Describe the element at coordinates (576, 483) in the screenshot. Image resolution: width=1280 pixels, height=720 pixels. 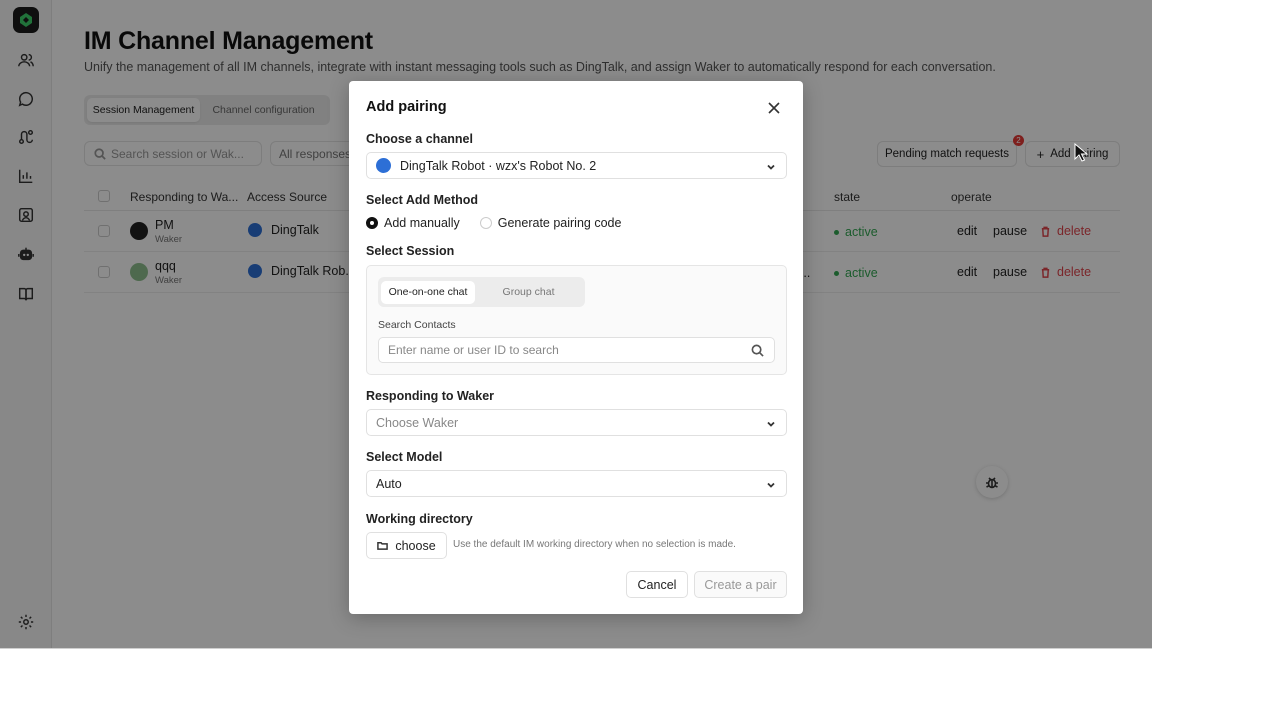
I see `model-select: Auto` at that location.